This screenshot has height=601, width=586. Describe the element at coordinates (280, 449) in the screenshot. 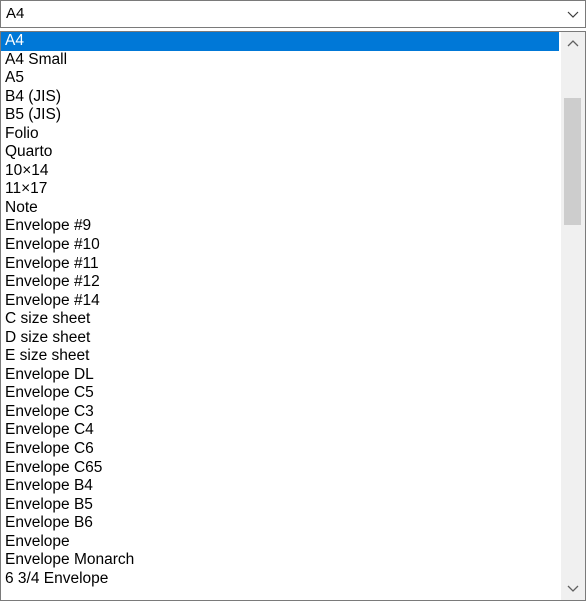

I see `list-item: Envelope C6` at that location.